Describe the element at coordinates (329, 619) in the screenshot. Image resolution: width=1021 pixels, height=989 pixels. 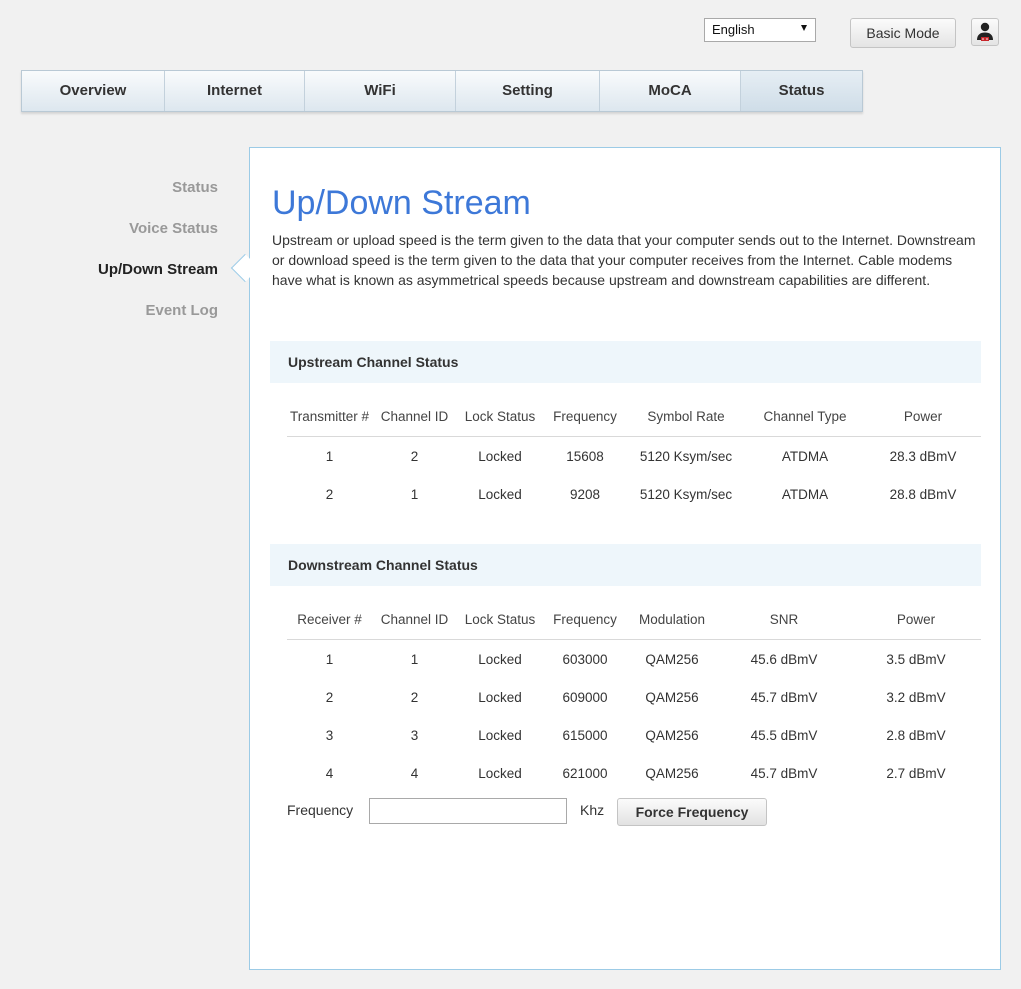
I see `column-header: Receiver #` at that location.